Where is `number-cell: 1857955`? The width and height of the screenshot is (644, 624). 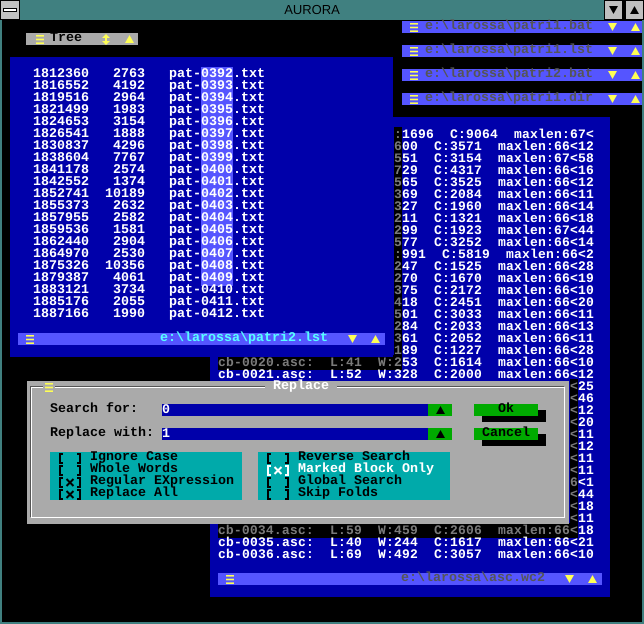
number-cell: 1857955 is located at coordinates (61, 219).